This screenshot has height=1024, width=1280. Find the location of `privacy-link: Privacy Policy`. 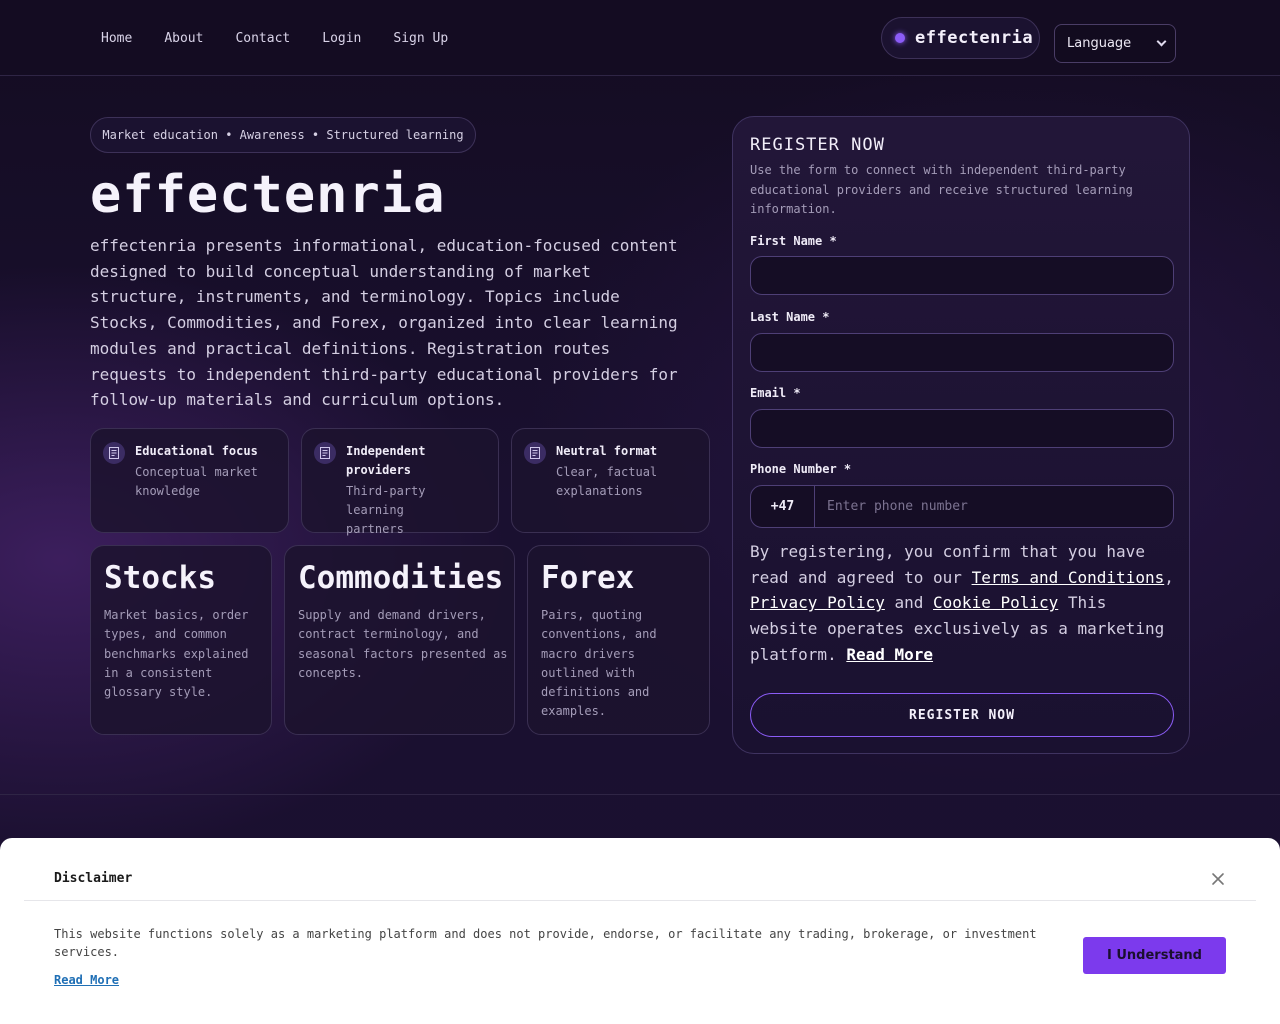

privacy-link: Privacy Policy is located at coordinates (817, 602).